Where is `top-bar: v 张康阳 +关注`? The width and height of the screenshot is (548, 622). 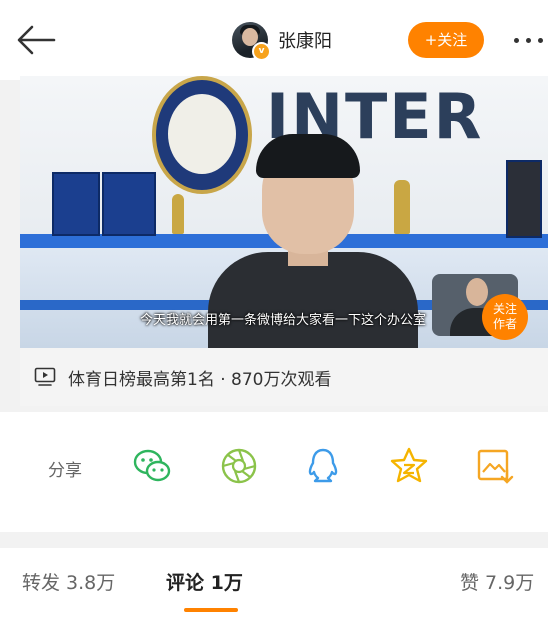 top-bar: v 张康阳 +关注 is located at coordinates (274, 40).